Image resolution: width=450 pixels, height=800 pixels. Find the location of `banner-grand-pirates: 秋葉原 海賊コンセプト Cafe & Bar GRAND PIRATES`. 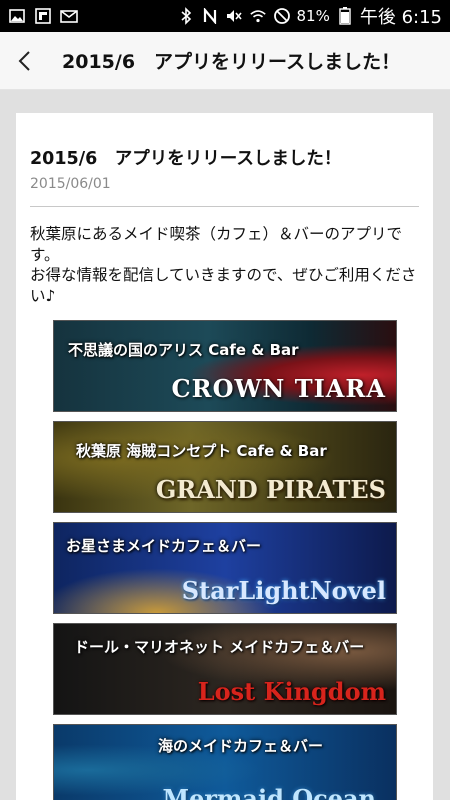

banner-grand-pirates: 秋葉原 海賊コンセプト Cafe & Bar GRAND PIRATES is located at coordinates (225, 467).